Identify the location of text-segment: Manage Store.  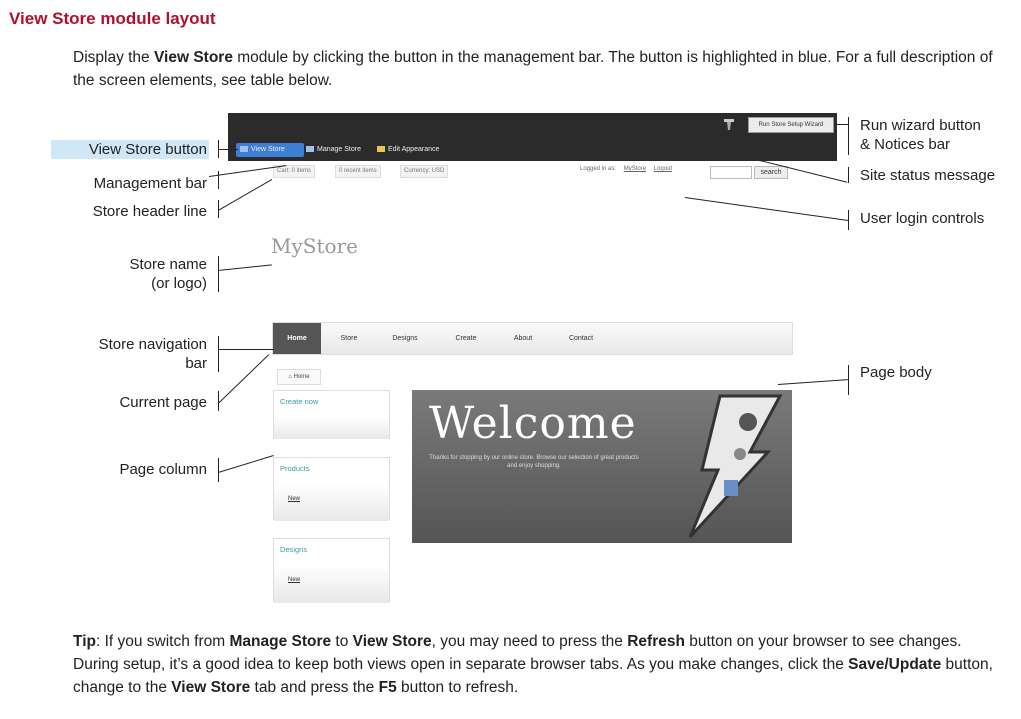
(280, 641).